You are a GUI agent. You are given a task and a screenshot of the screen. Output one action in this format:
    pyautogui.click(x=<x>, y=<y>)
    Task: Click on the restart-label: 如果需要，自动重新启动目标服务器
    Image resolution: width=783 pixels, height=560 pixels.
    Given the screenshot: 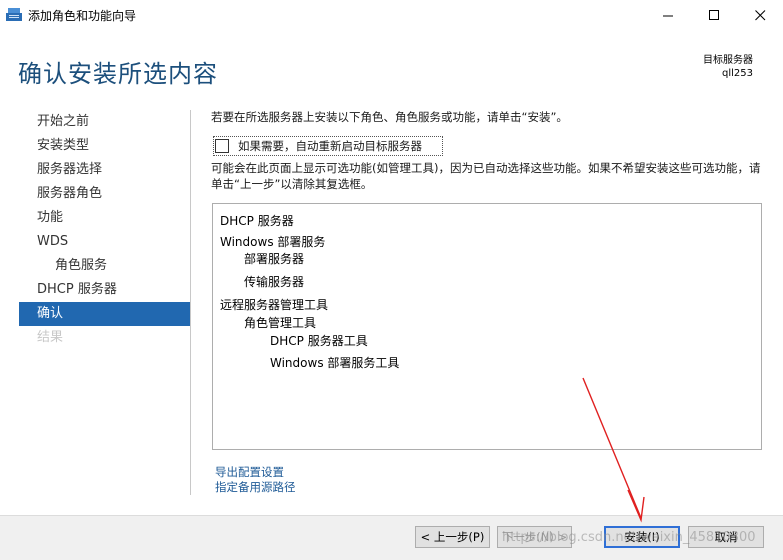 What is the action you would take?
    pyautogui.click(x=330, y=146)
    